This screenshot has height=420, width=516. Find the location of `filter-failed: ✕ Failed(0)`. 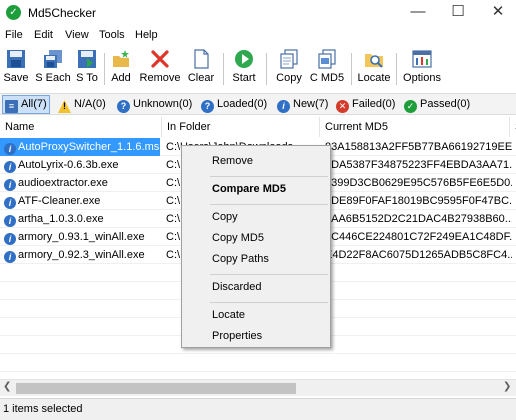

filter-failed: ✕ Failed(0) is located at coordinates (365, 104).